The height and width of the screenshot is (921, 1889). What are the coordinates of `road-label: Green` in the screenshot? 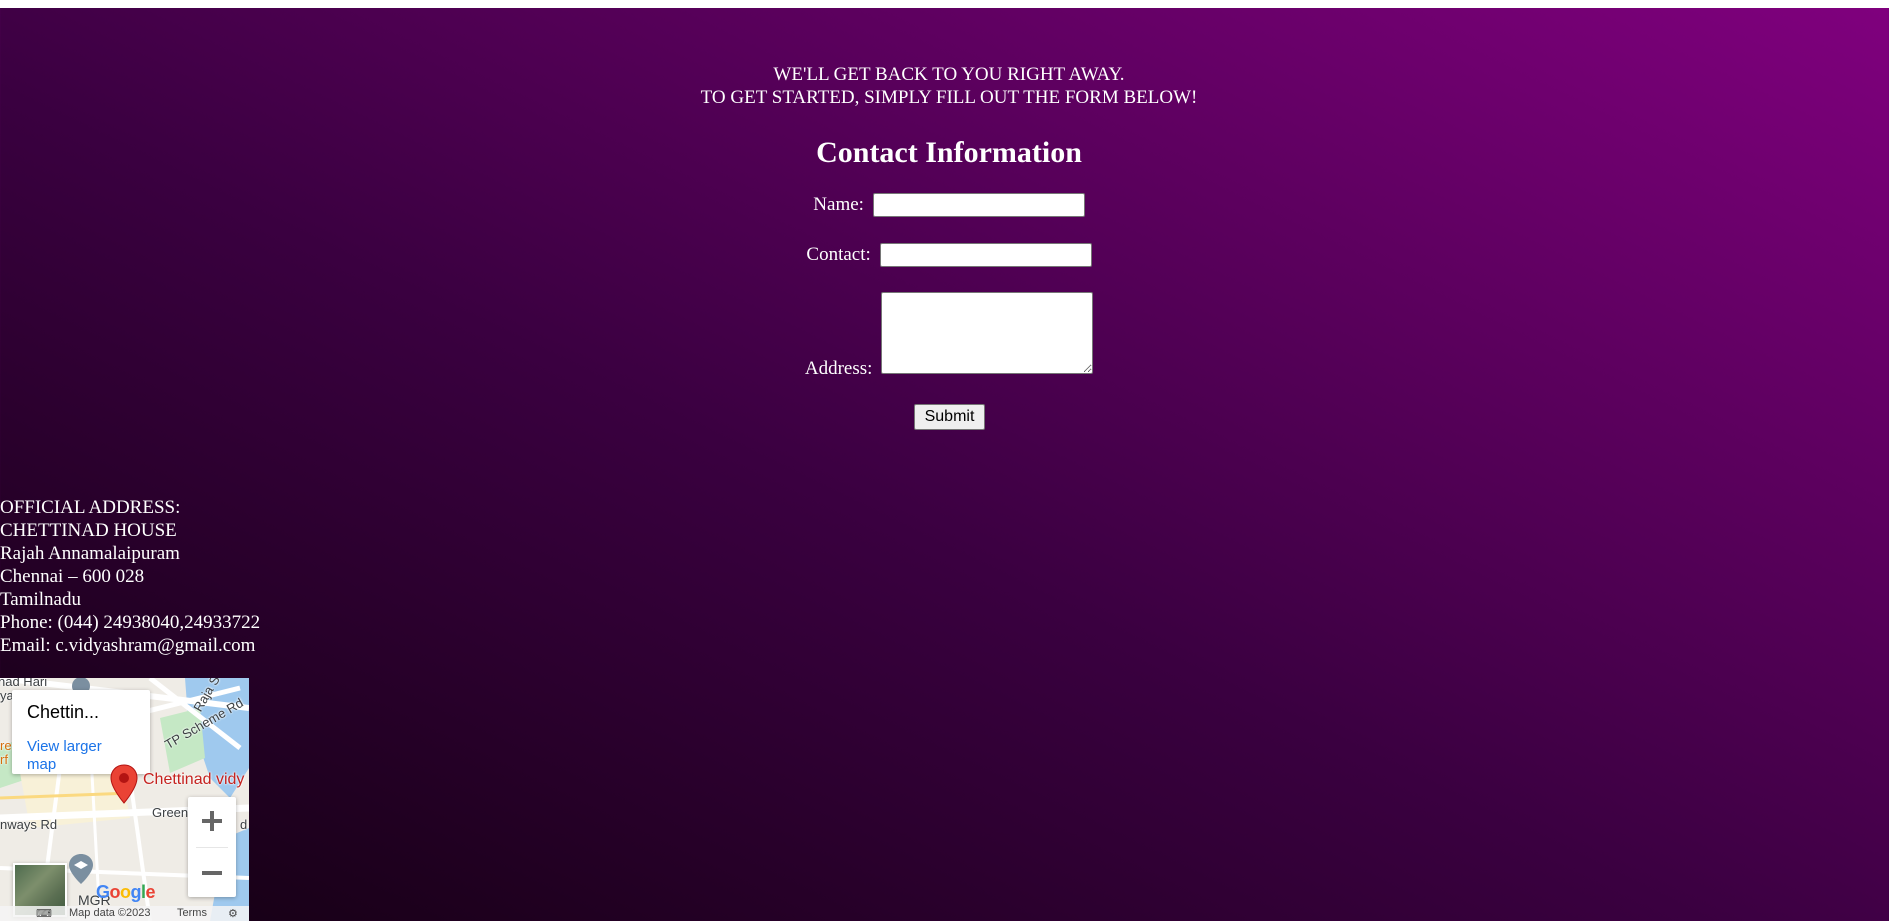 It's located at (170, 812).